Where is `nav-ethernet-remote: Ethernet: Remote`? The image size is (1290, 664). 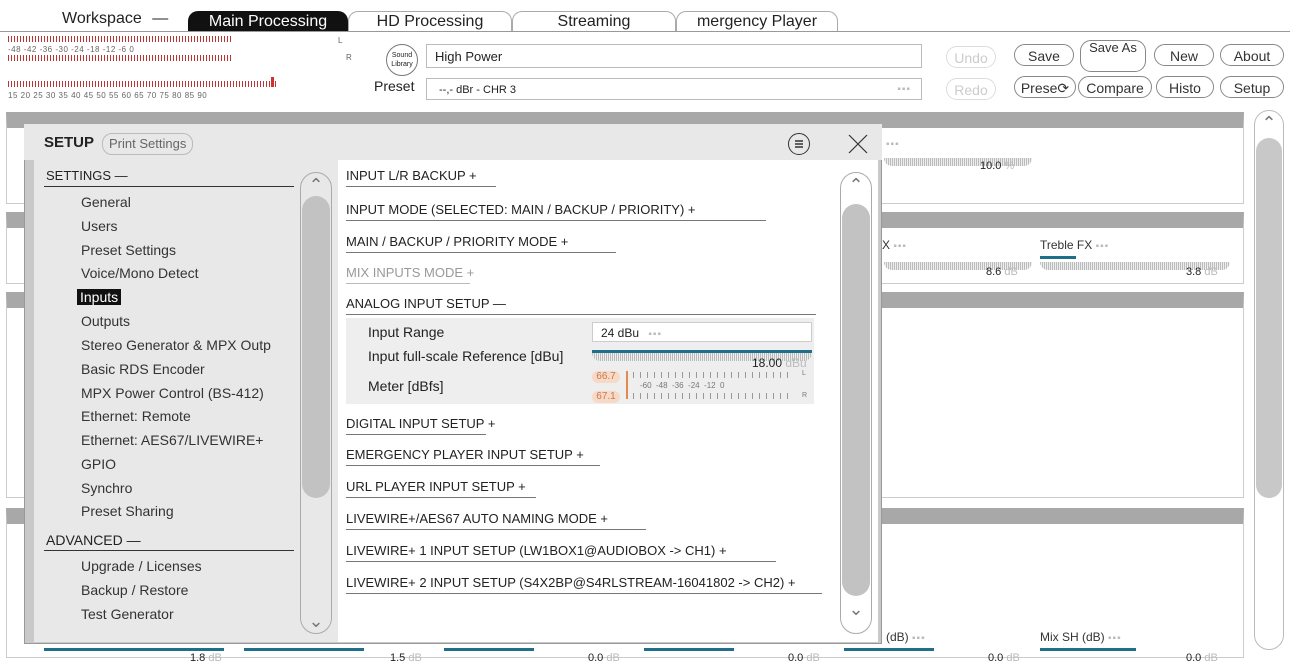 nav-ethernet-remote: Ethernet: Remote is located at coordinates (136, 416).